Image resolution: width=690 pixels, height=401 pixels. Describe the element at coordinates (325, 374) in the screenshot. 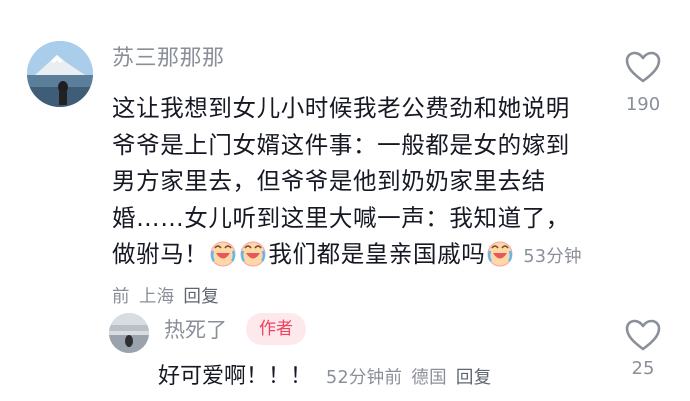

I see `reply-text: 好可爱啊！！！ 52分钟前 德国 回复` at that location.